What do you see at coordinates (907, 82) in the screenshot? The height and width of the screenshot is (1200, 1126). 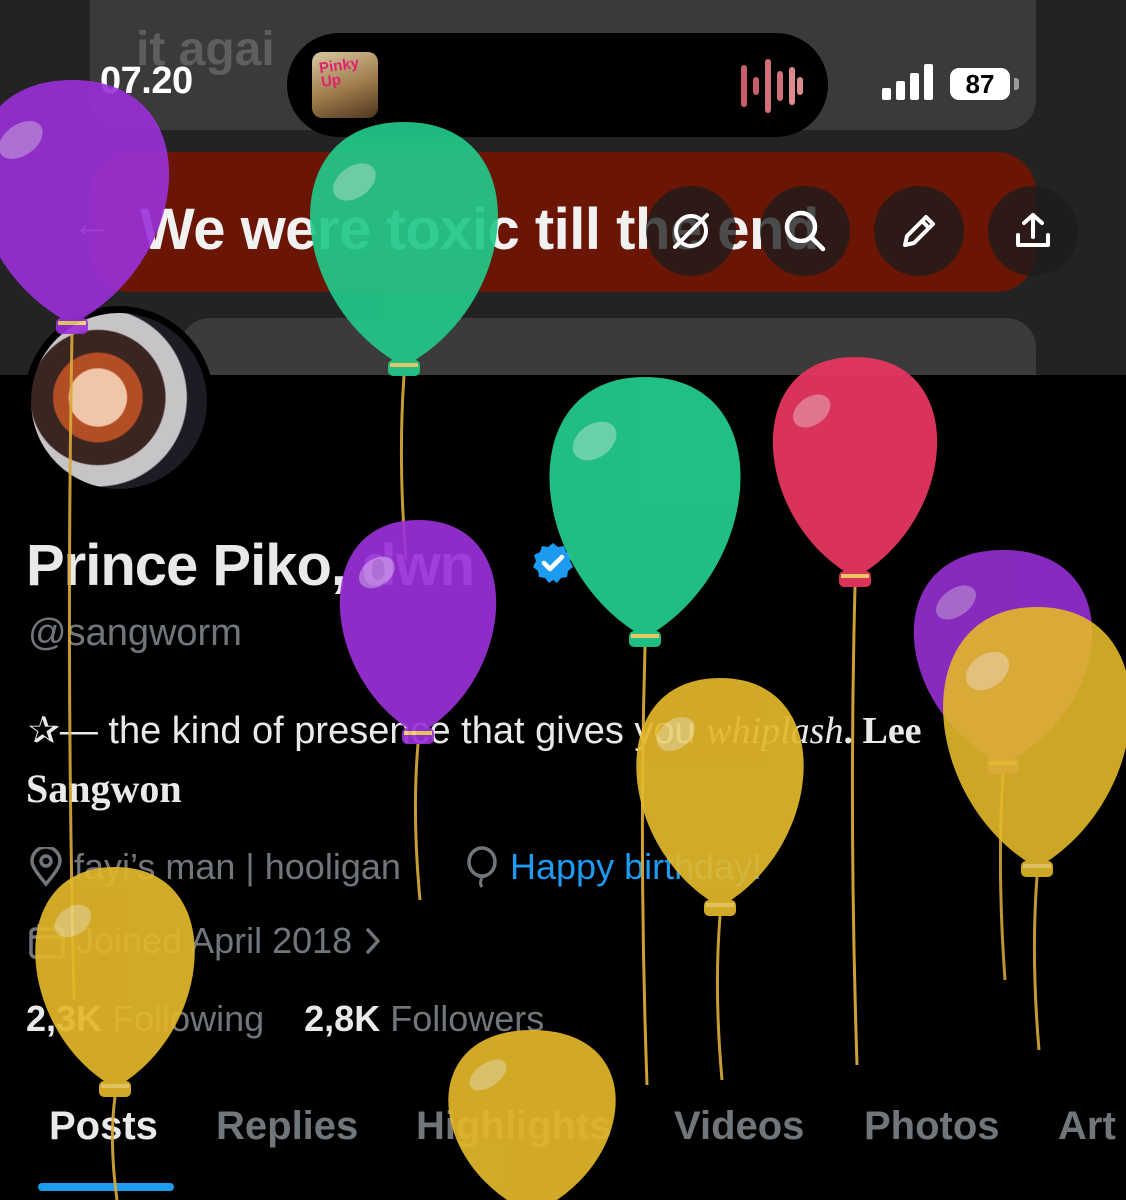 I see `signal-icon` at bounding box center [907, 82].